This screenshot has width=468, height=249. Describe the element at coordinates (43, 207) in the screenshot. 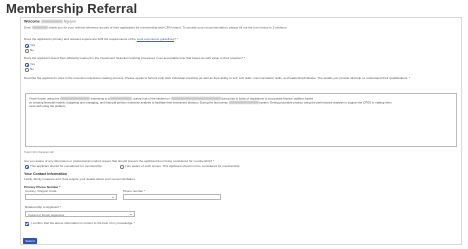

I see `relationship-label: Relationship to Applicant *` at that location.